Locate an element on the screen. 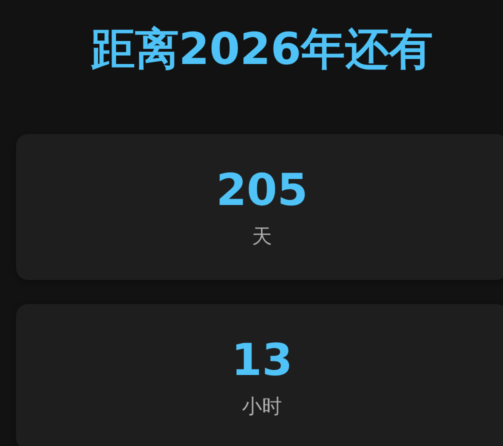 This screenshot has width=503, height=446. page-title: 距离2026年还有 is located at coordinates (262, 50).